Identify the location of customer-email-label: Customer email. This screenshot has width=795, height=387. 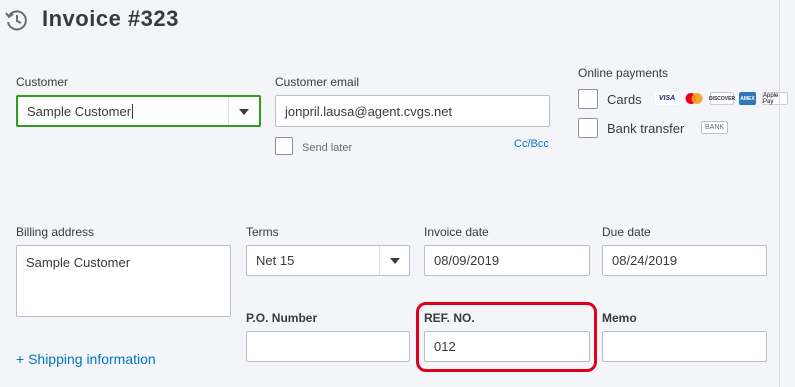
(317, 82).